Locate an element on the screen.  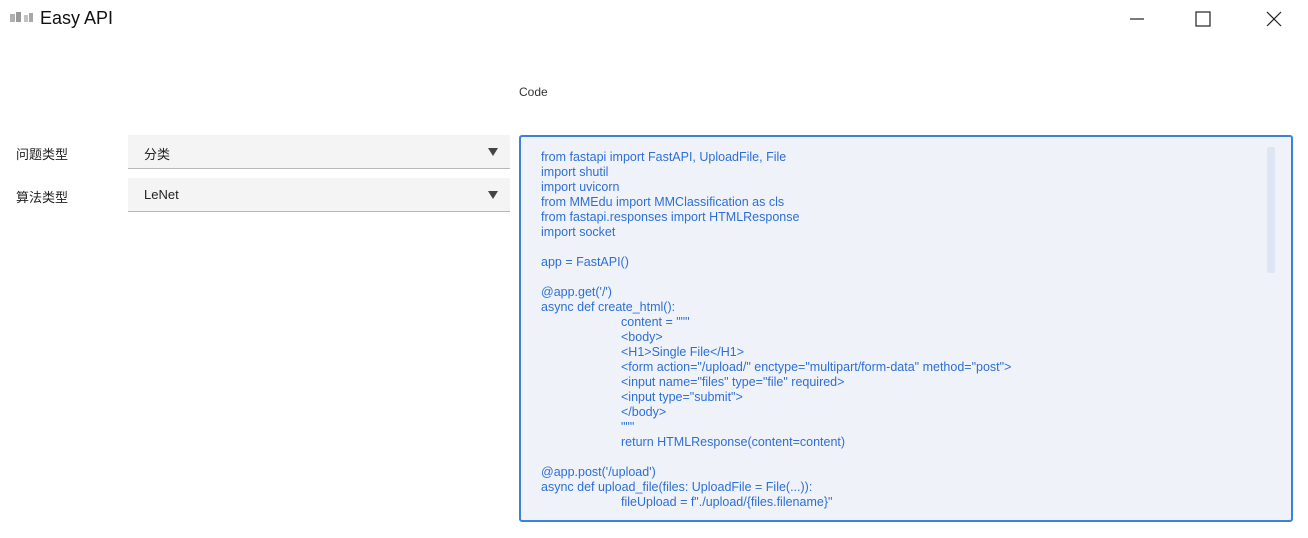
maximize-icon is located at coordinates (1203, 19).